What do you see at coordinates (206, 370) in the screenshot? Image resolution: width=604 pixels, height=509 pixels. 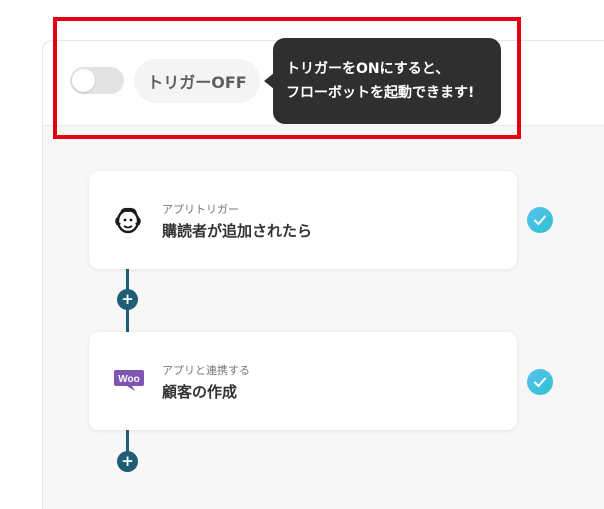 I see `step-subtitle: アプリと連携する` at bounding box center [206, 370].